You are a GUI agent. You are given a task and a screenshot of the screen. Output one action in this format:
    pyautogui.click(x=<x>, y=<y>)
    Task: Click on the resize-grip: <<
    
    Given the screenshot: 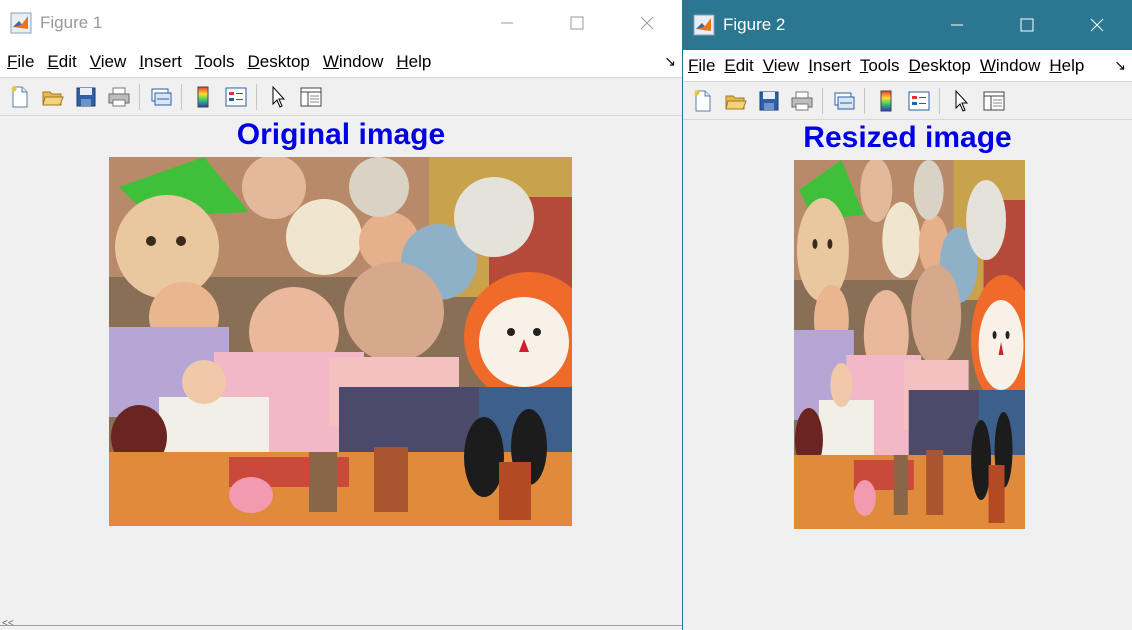 What is the action you would take?
    pyautogui.click(x=8, y=622)
    